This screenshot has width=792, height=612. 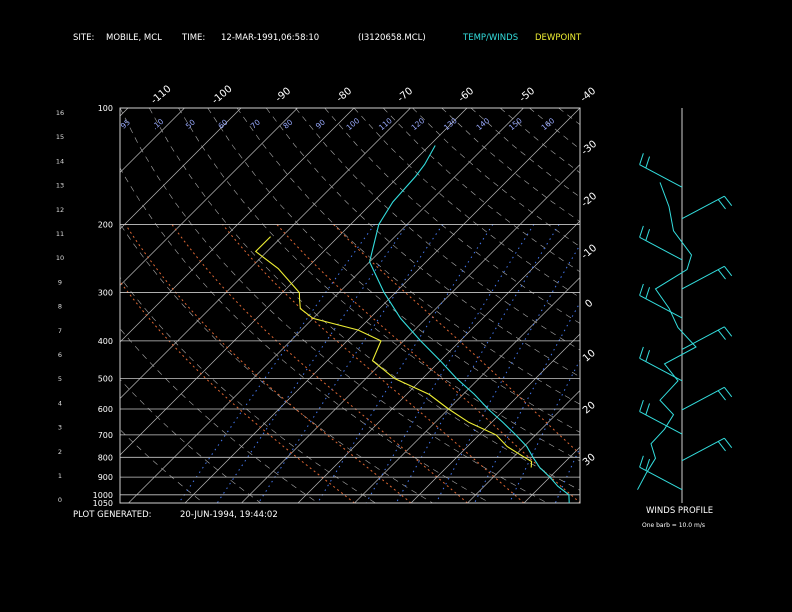 I want to click on pressure-label: 900, so click(x=105, y=477).